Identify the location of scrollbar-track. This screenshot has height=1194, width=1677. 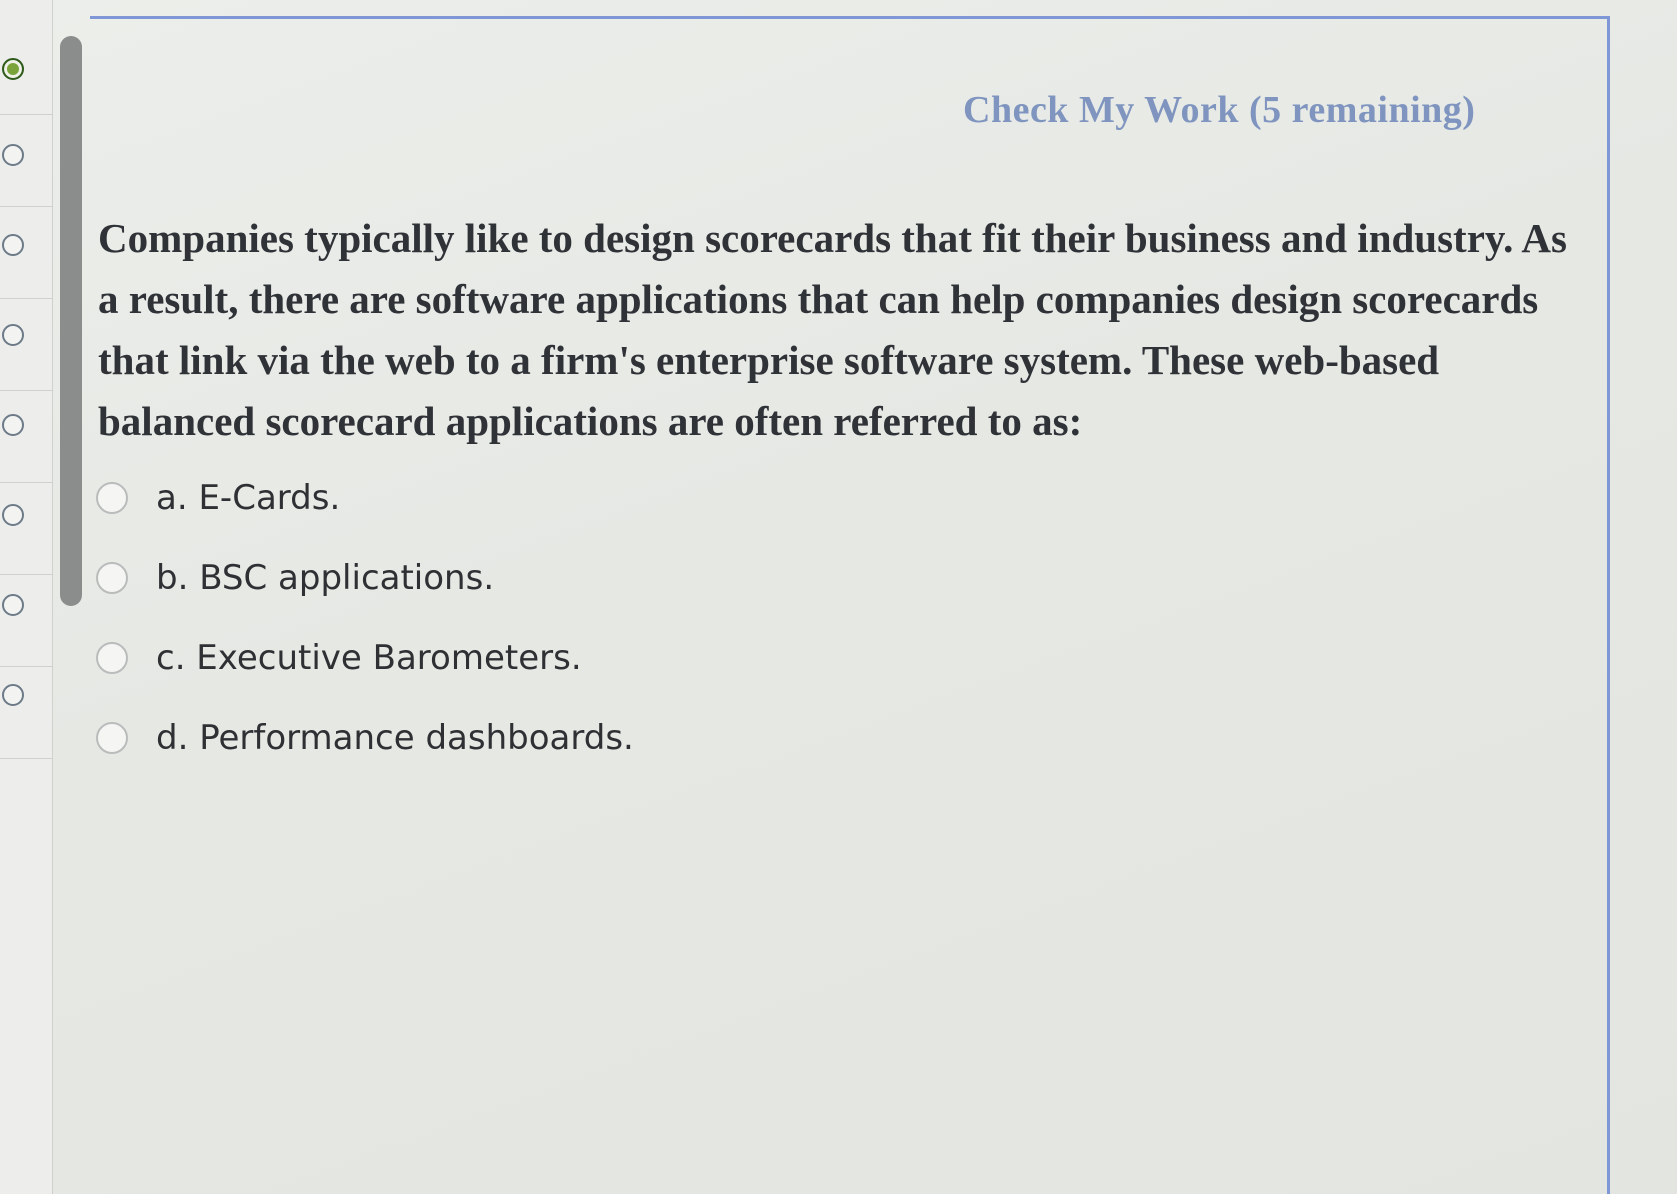
(71, 610).